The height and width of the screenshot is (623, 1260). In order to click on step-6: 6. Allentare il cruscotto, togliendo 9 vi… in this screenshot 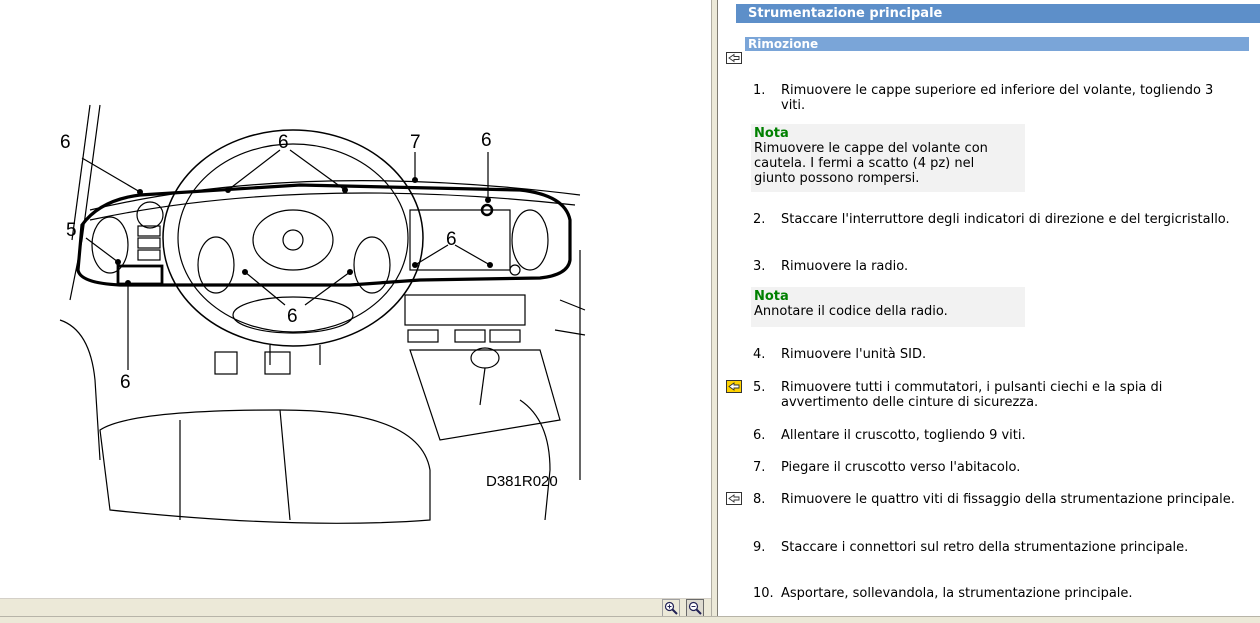, I will do `click(998, 435)`.